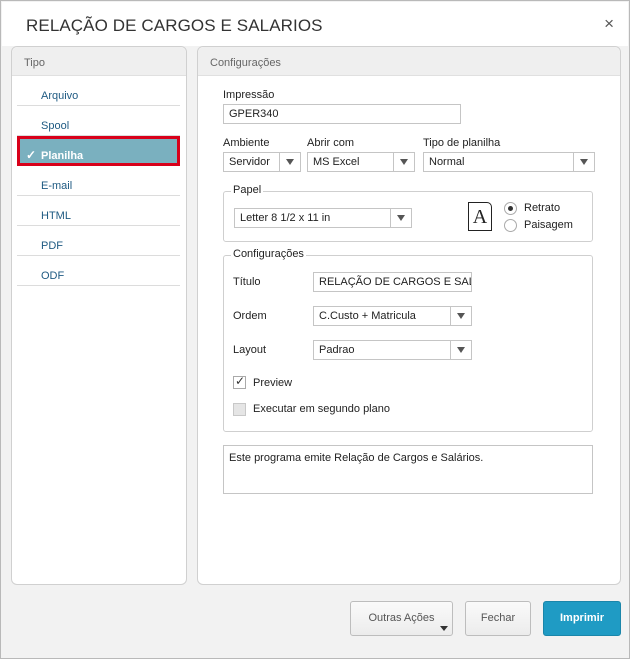 This screenshot has height=659, width=630. I want to click on type-item-label: ODF, so click(53, 276).